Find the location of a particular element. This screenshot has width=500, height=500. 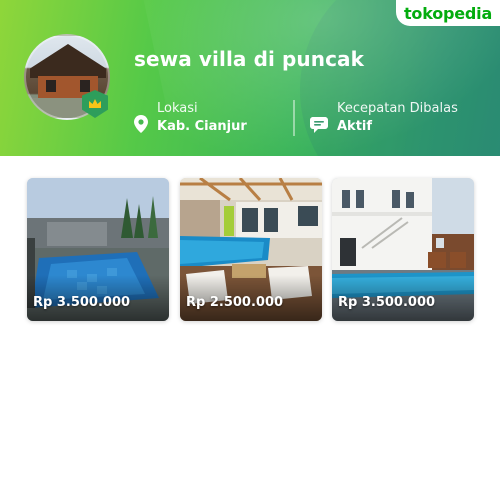

brand-logo: tokopedia is located at coordinates (448, 13).